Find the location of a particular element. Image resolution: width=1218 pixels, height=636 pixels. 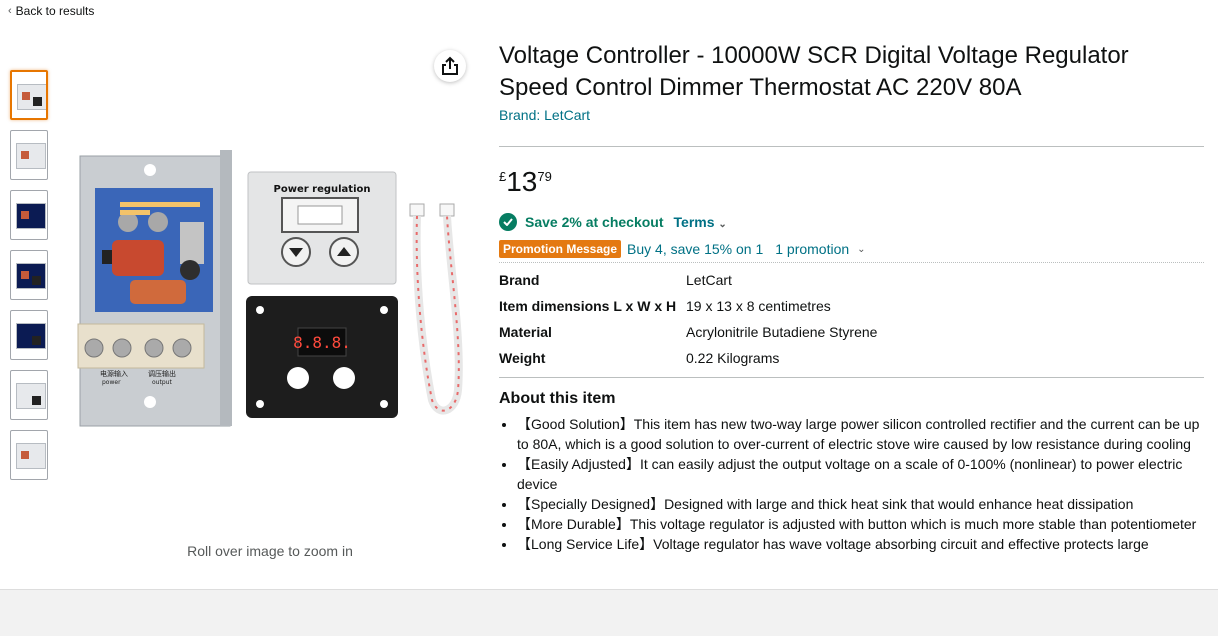

spec-value: Acrylonitrile Butadiene Styrene is located at coordinates (782, 332).